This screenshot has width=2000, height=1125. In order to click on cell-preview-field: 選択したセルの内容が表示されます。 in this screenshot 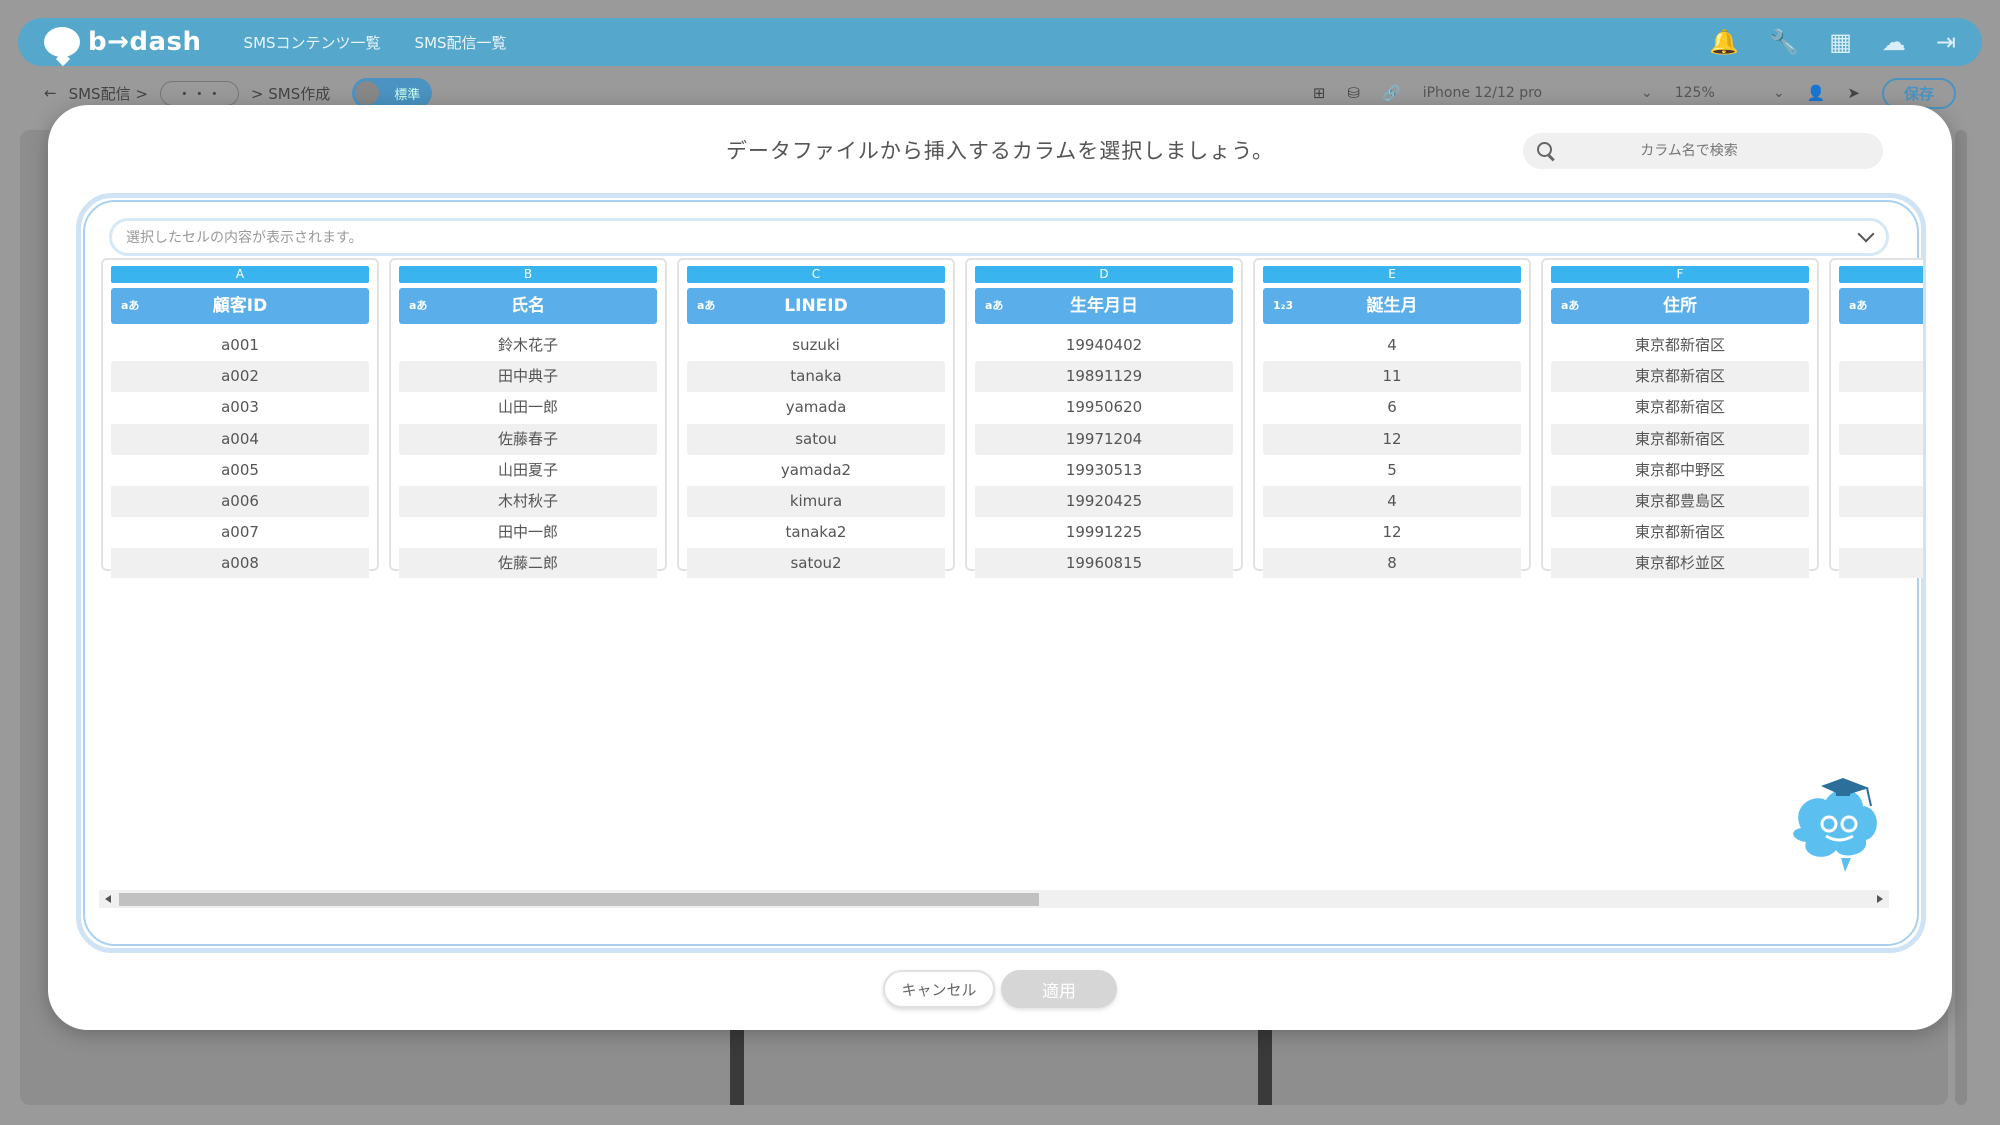, I will do `click(999, 237)`.